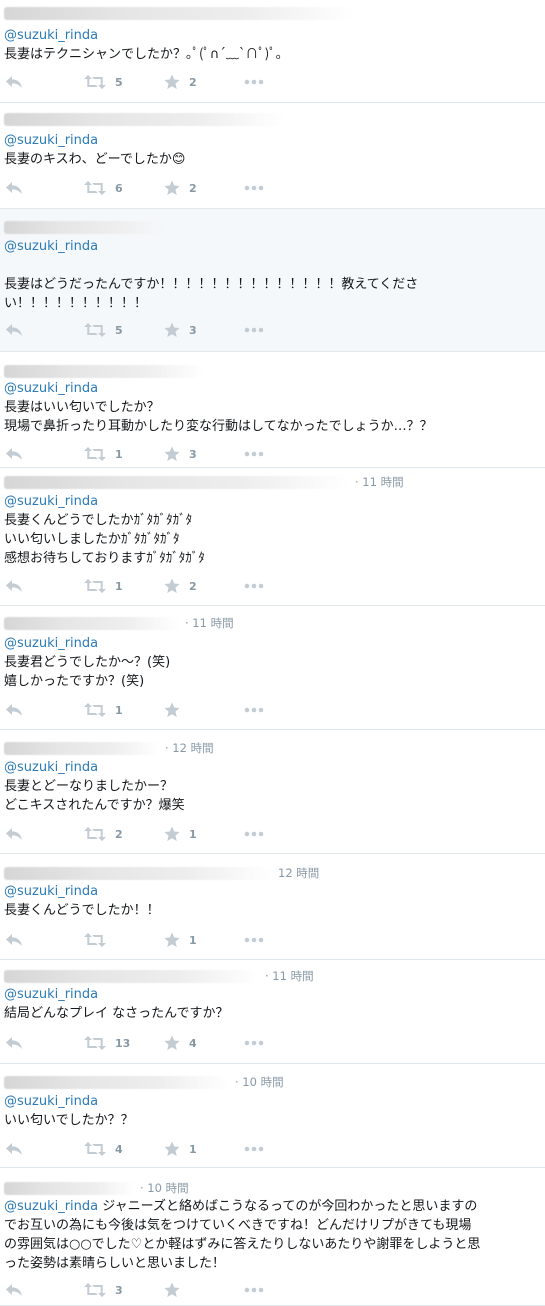  I want to click on retweet-button, so click(99, 940).